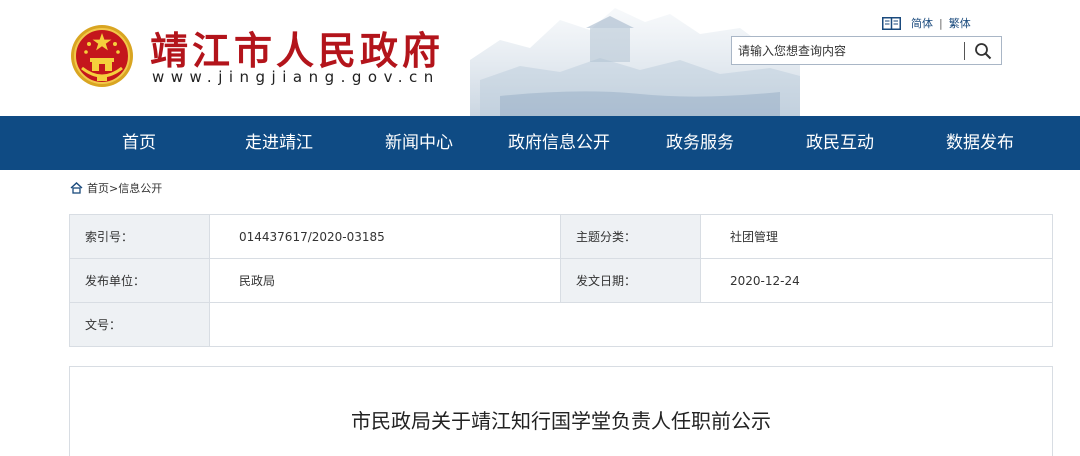 The image size is (1080, 456). Describe the element at coordinates (296, 77) in the screenshot. I see `site-url: www.jingjiang.gov.cn` at that location.